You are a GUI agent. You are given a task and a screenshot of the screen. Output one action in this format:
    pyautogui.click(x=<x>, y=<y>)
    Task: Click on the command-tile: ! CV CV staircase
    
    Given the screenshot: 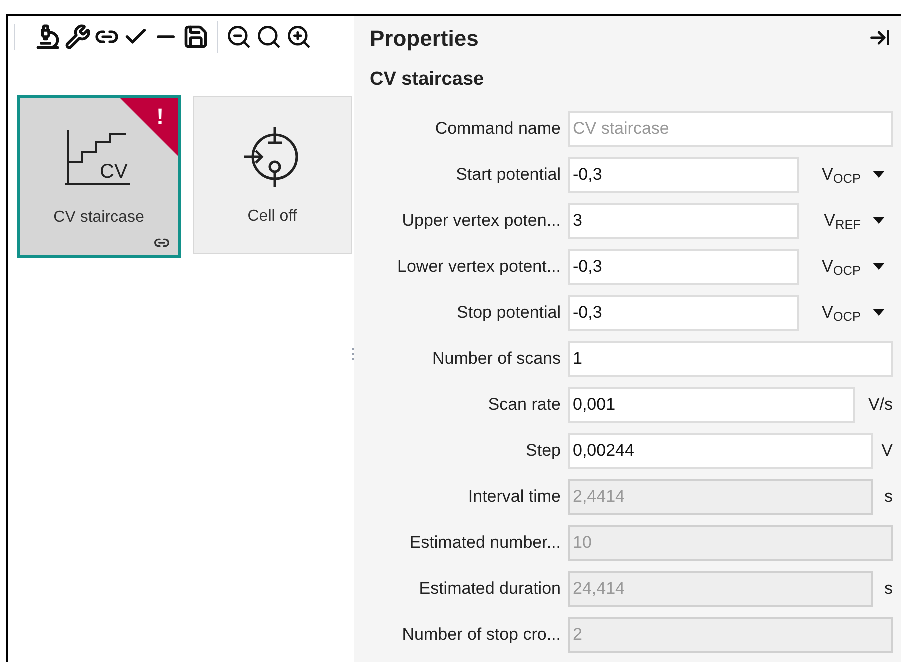 What is the action you would take?
    pyautogui.click(x=99, y=176)
    